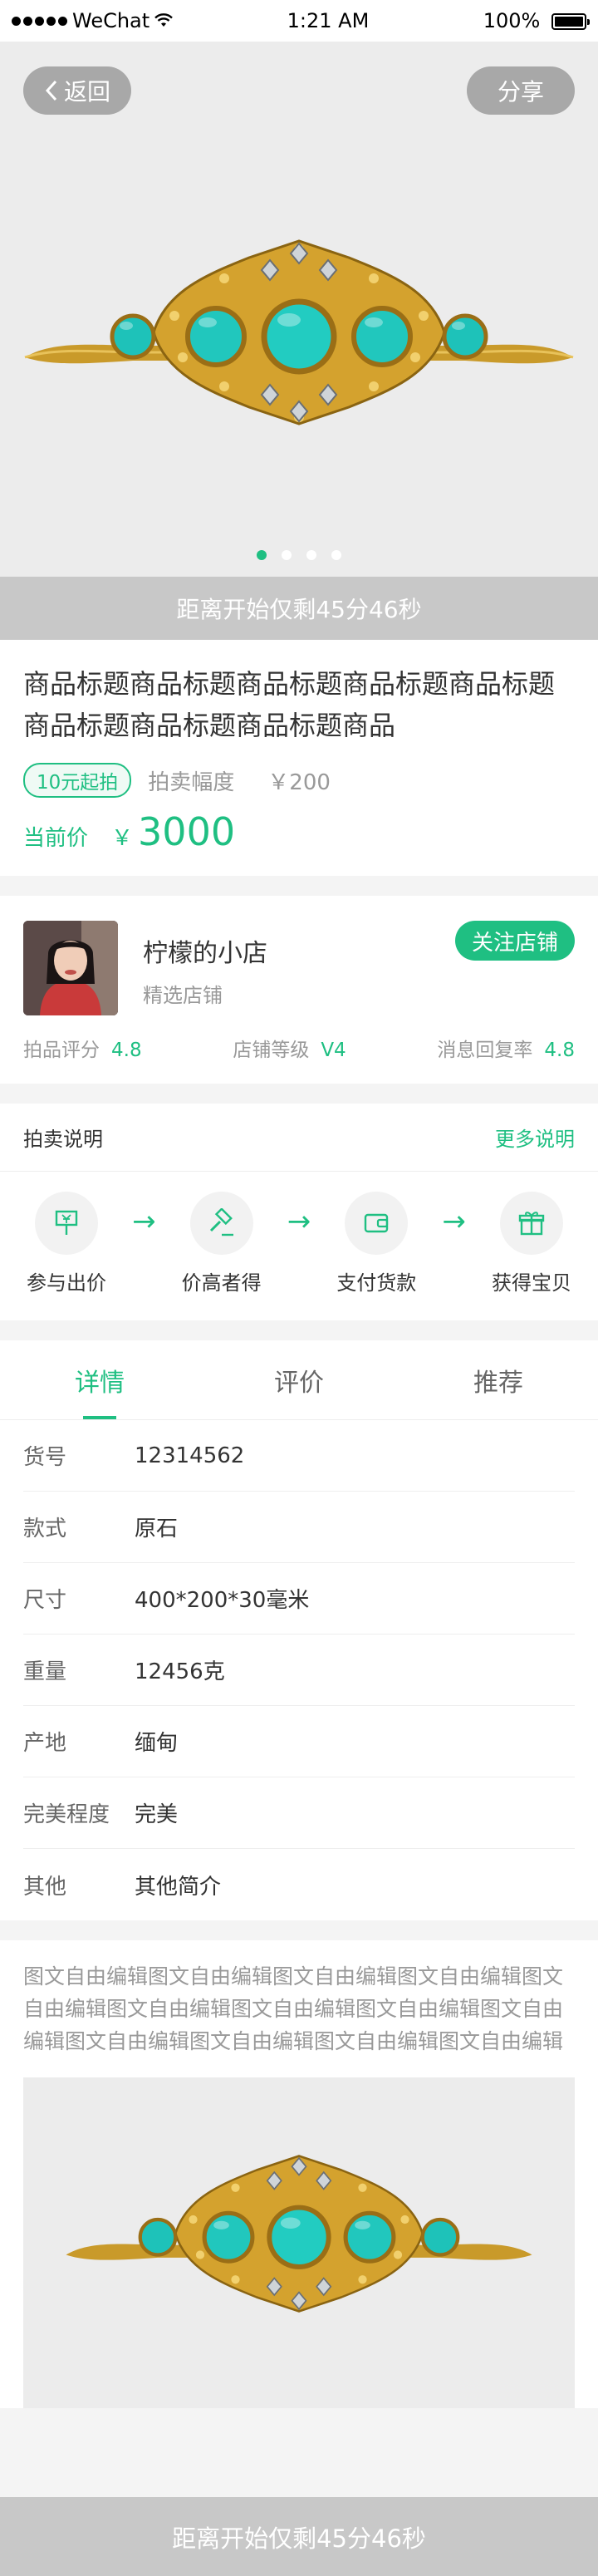 The height and width of the screenshot is (2576, 598). I want to click on signal-icon, so click(40, 21).